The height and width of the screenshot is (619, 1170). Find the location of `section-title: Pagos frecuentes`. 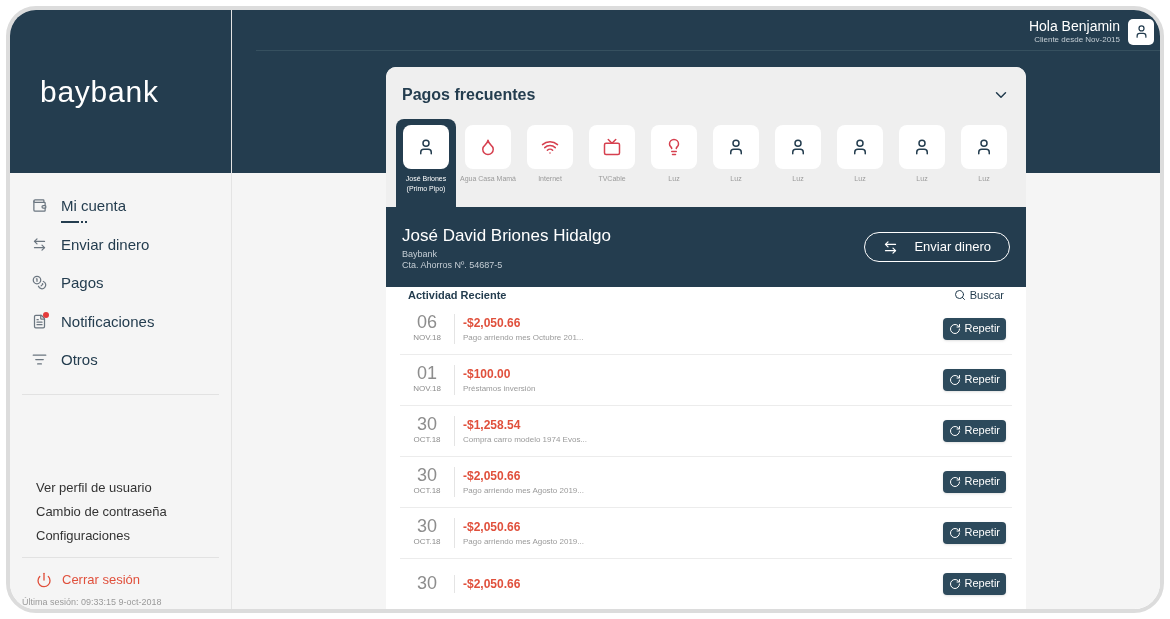

section-title: Pagos frecuentes is located at coordinates (469, 95).